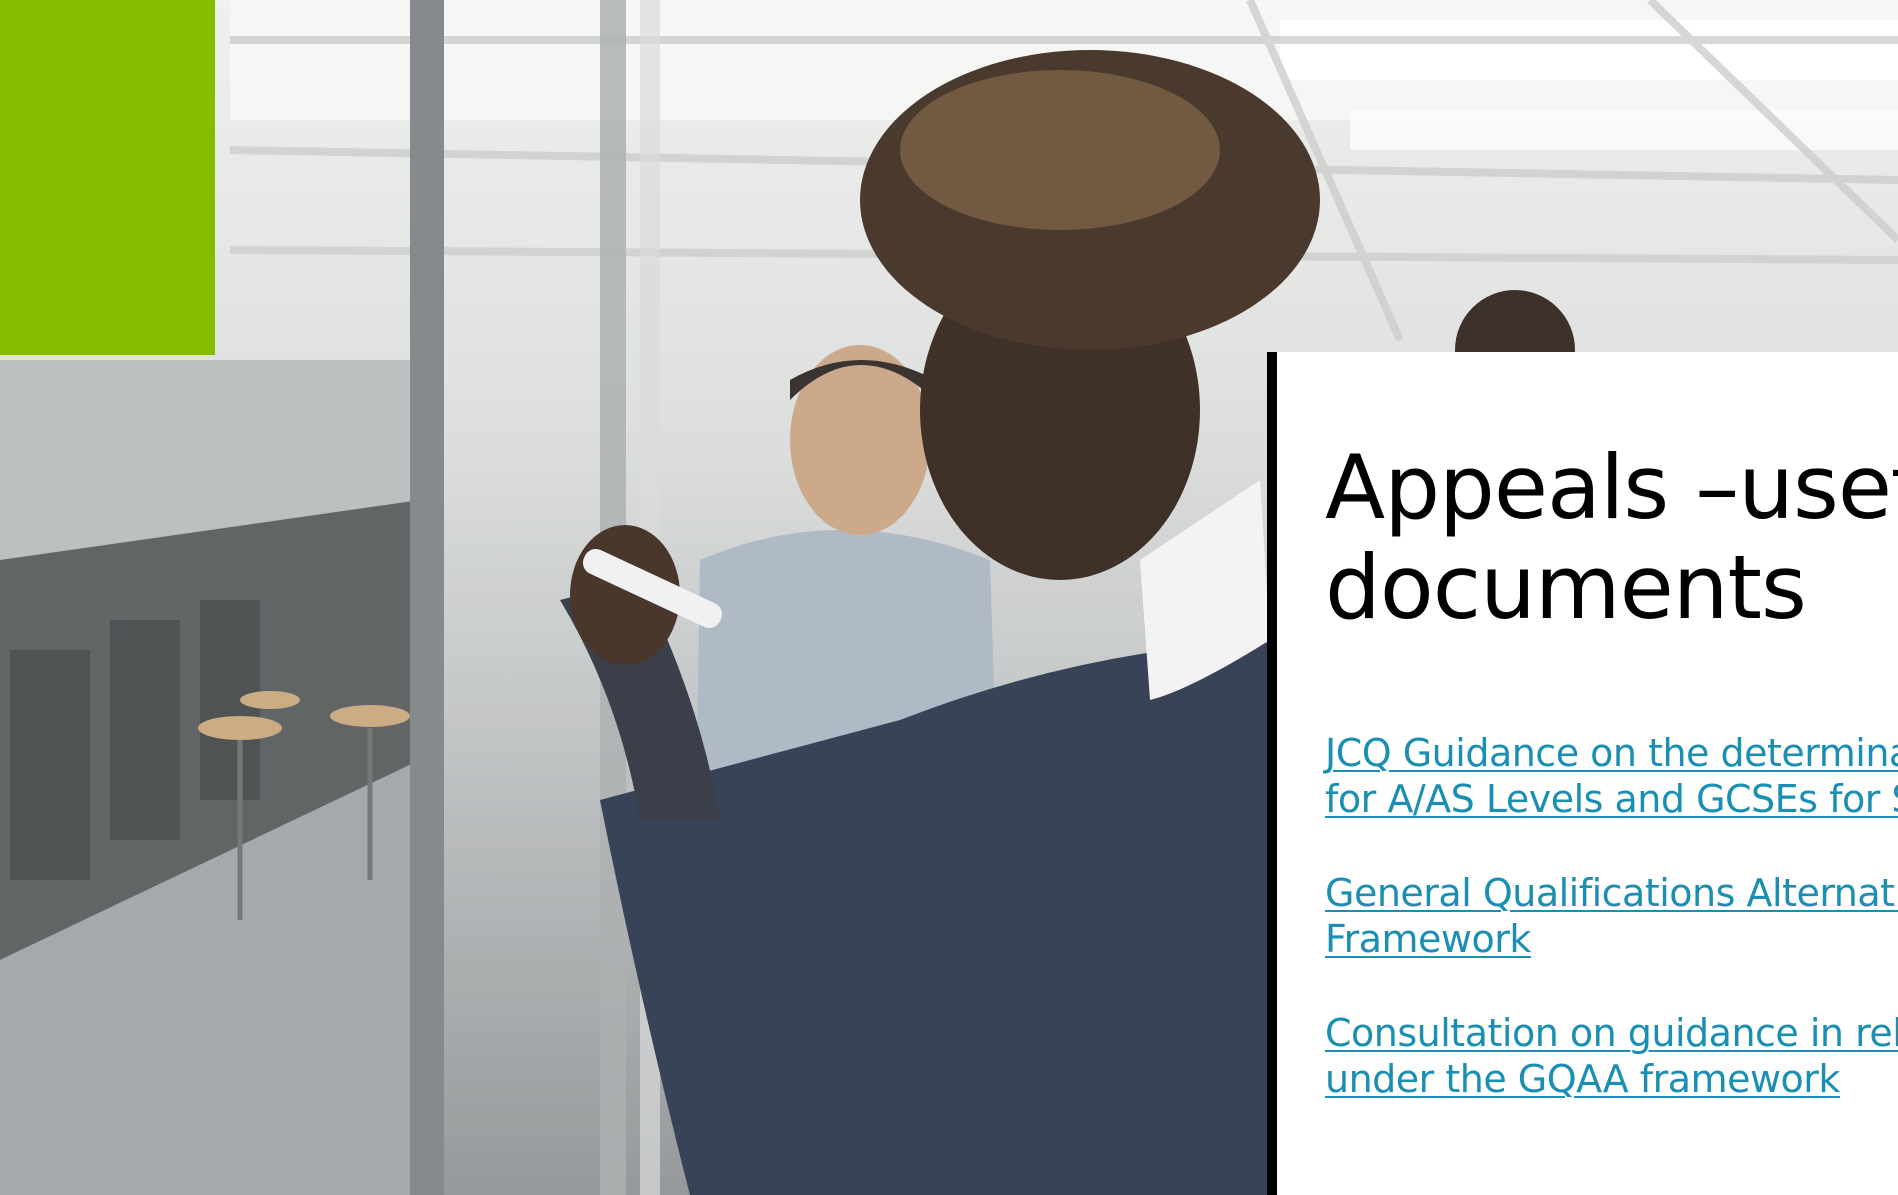 This screenshot has width=1898, height=1195. Describe the element at coordinates (1611, 537) in the screenshot. I see `slide-title: Appeals –useful documents` at that location.